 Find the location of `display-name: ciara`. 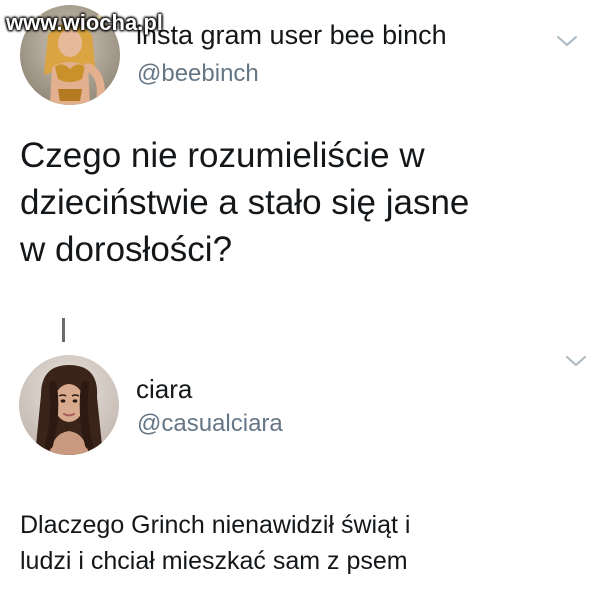

display-name: ciara is located at coordinates (164, 389).